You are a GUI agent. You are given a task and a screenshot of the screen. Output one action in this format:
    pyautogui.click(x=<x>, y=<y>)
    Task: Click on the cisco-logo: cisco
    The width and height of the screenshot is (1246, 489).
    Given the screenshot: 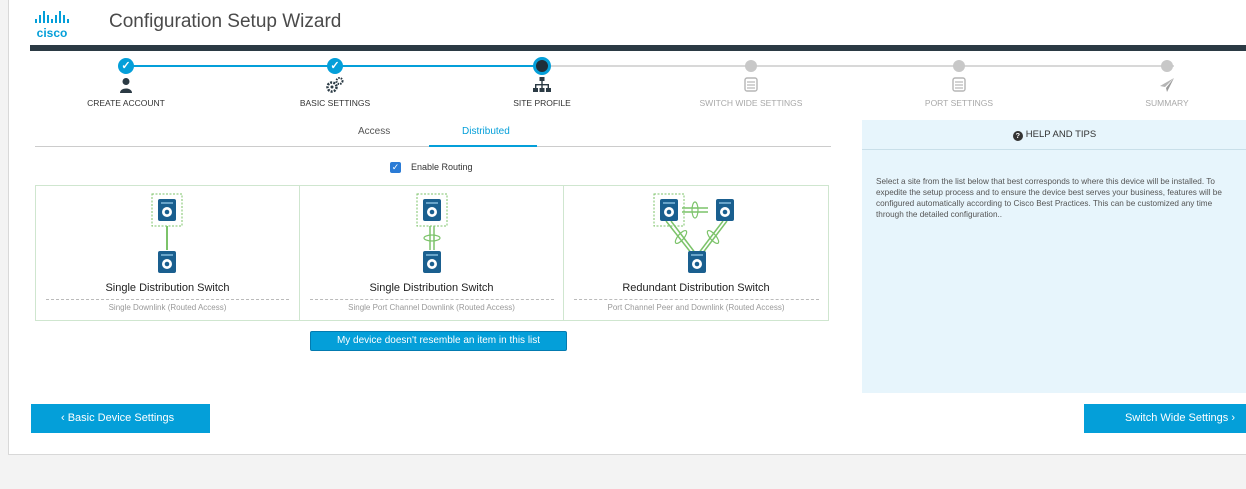 What is the action you would take?
    pyautogui.click(x=52, y=25)
    